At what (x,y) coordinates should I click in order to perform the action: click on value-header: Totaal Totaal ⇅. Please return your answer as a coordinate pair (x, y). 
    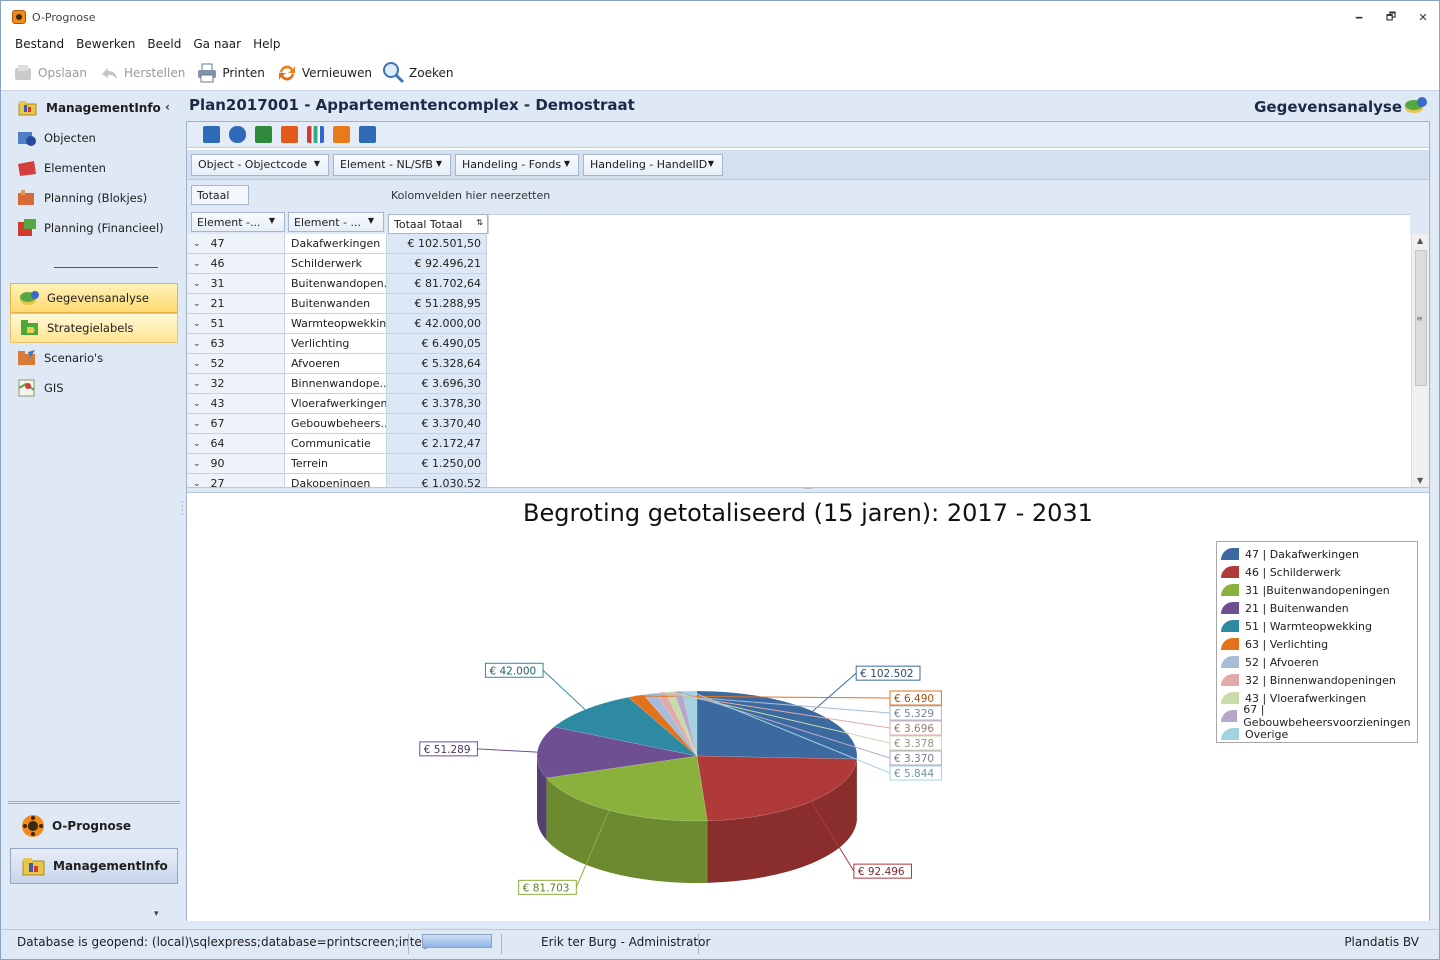
    Looking at the image, I should click on (438, 224).